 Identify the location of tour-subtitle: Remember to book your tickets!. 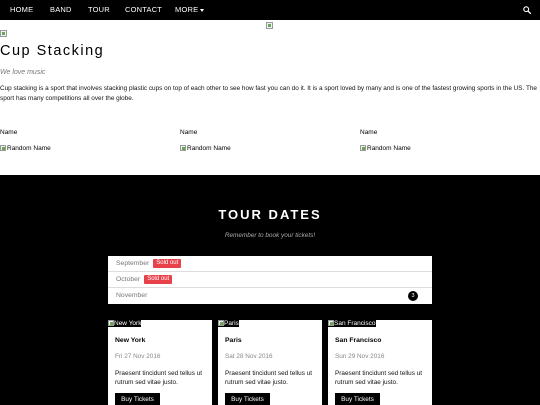
(270, 235).